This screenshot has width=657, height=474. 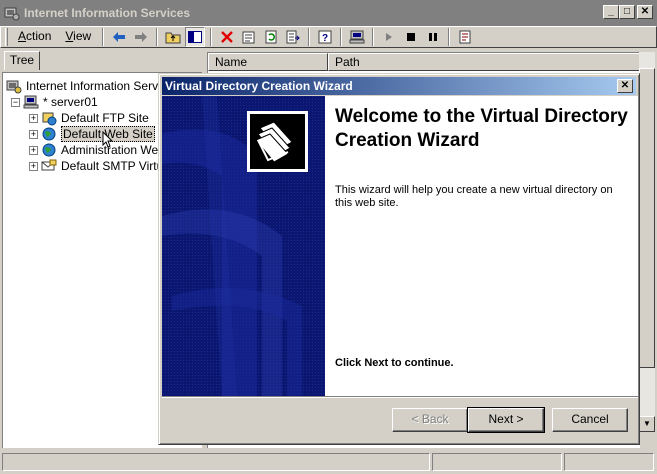 I want to click on tree-item-label: Default FTP Site, so click(x=105, y=118).